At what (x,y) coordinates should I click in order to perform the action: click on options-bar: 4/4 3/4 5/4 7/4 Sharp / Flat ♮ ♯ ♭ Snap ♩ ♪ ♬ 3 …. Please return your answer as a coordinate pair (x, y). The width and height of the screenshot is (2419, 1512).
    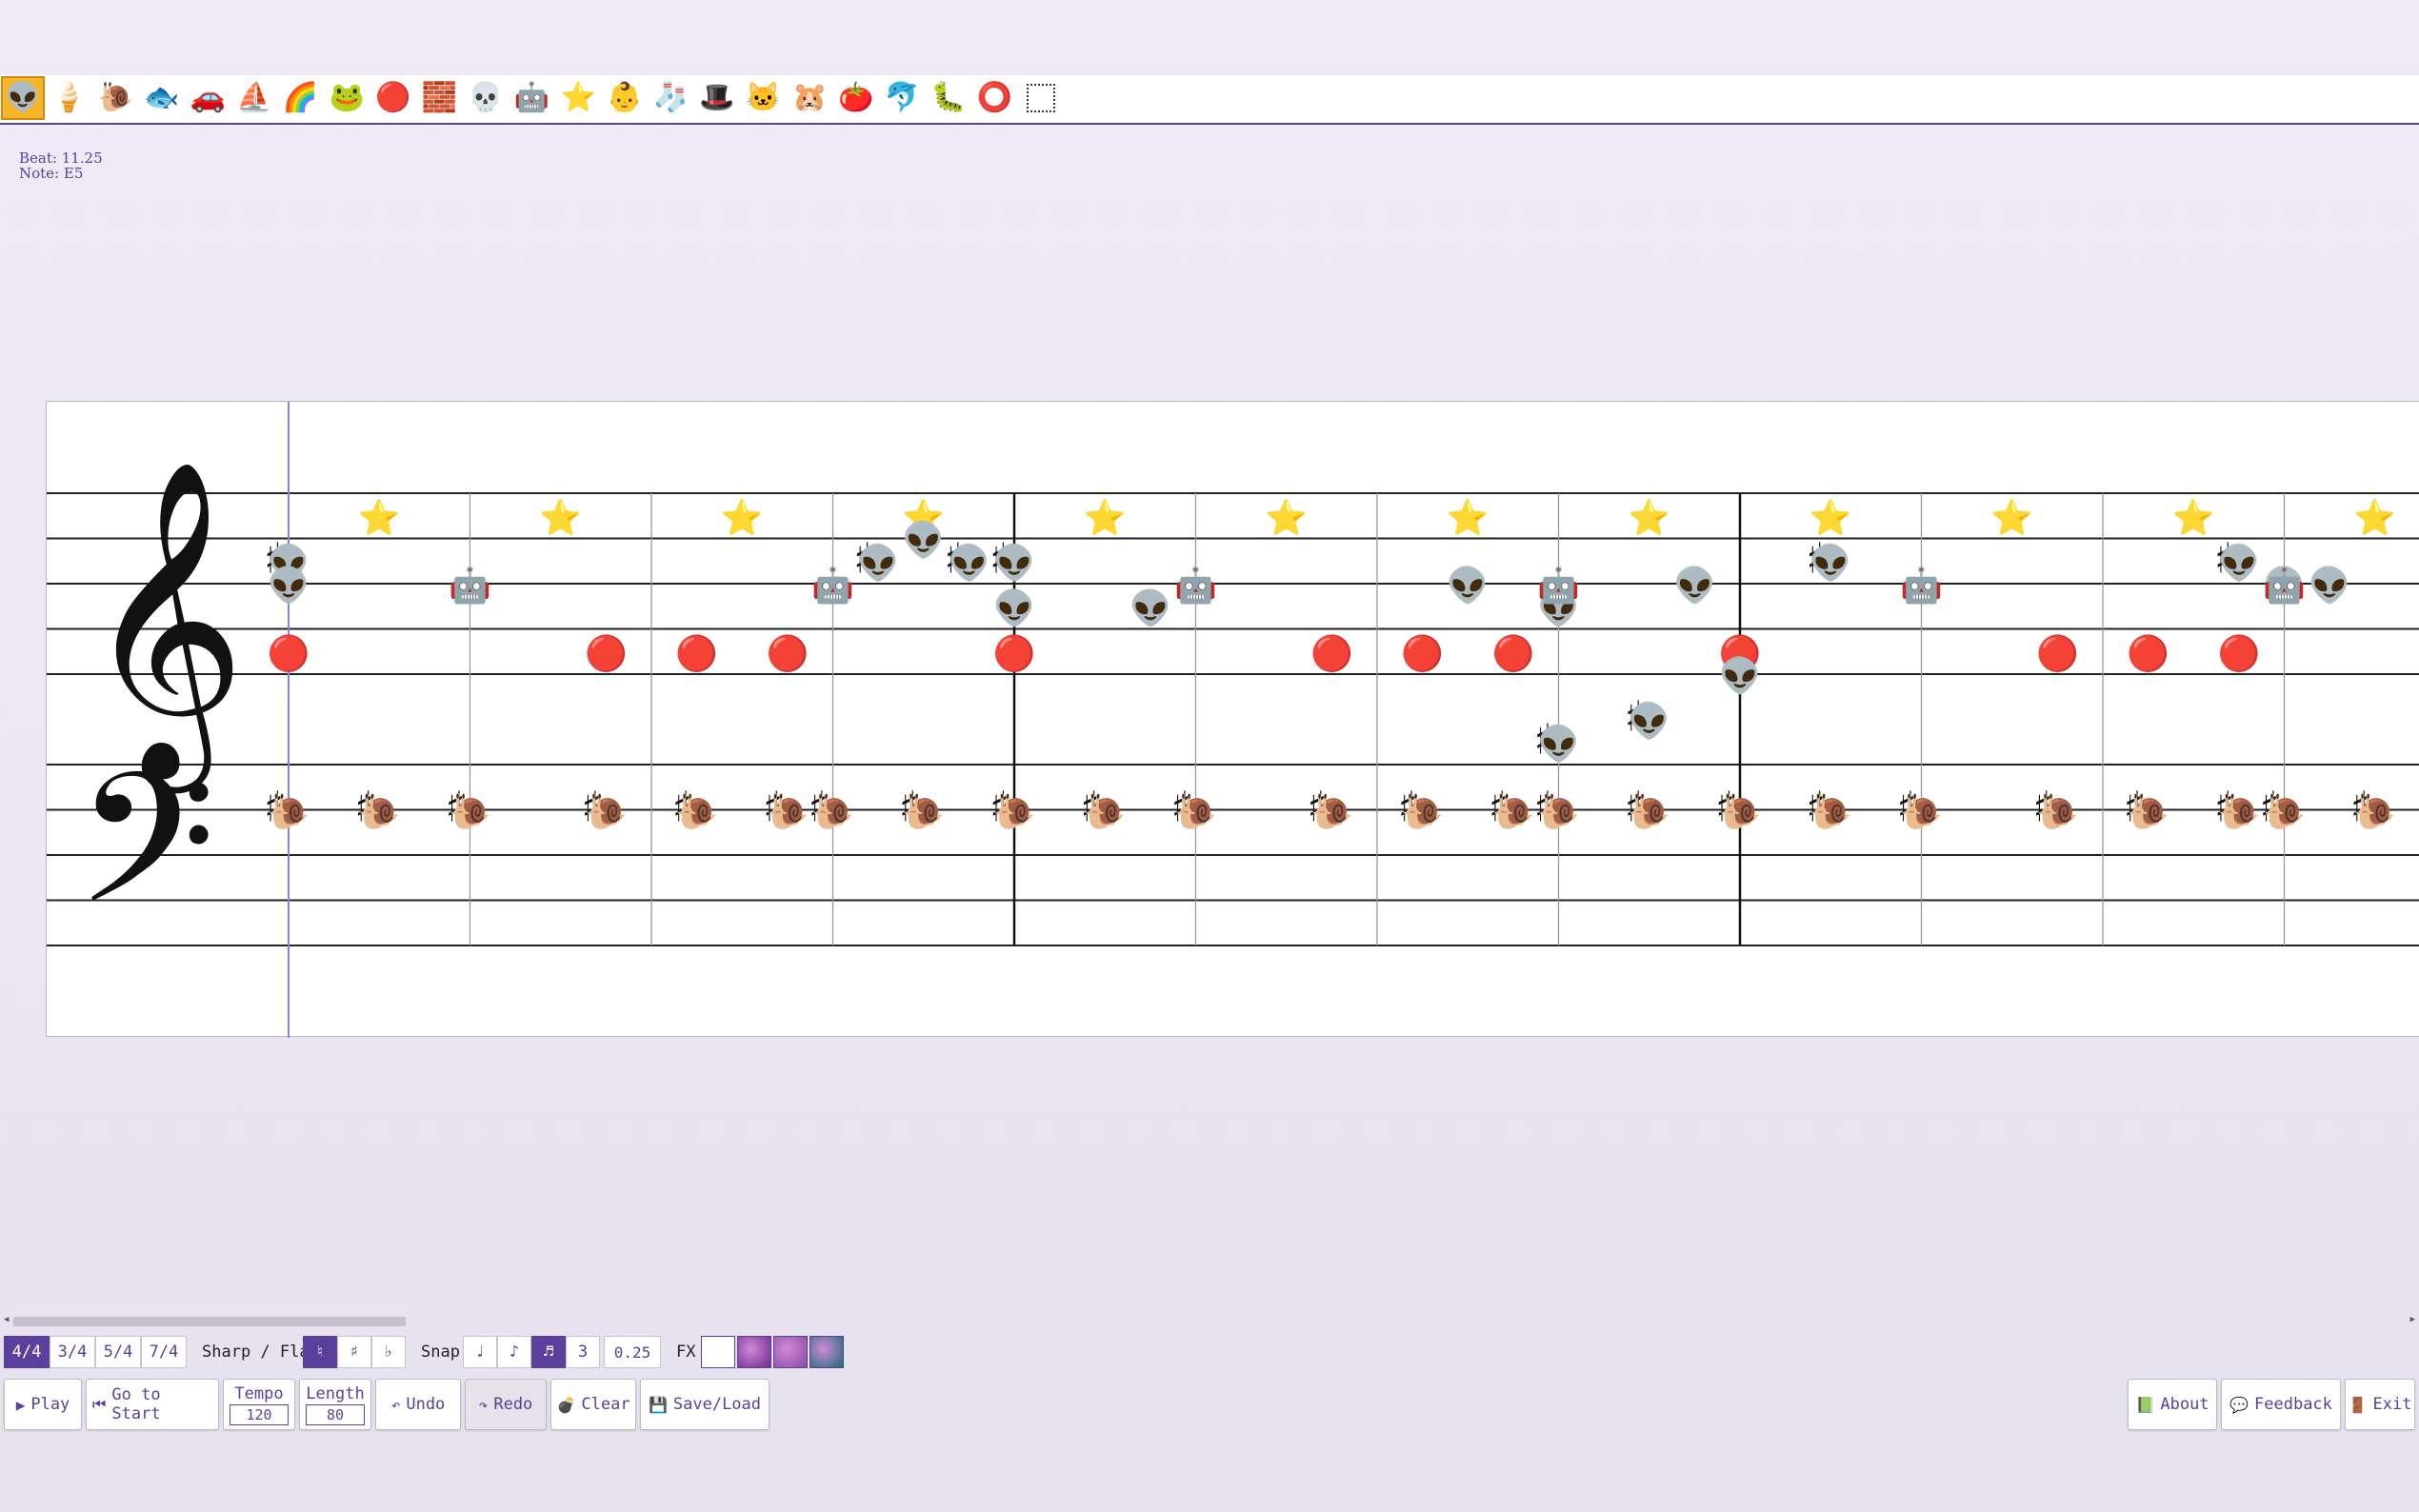
    Looking at the image, I should click on (1209, 1352).